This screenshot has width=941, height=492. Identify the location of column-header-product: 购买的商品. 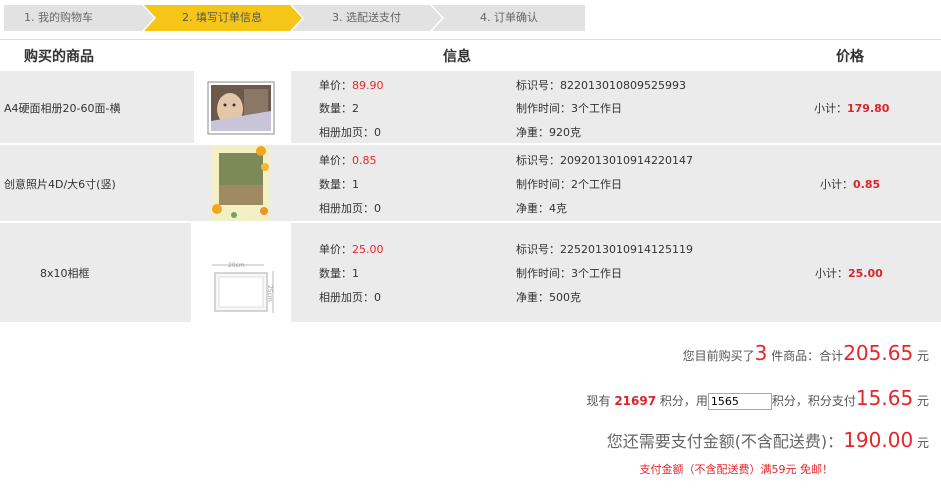
(59, 57).